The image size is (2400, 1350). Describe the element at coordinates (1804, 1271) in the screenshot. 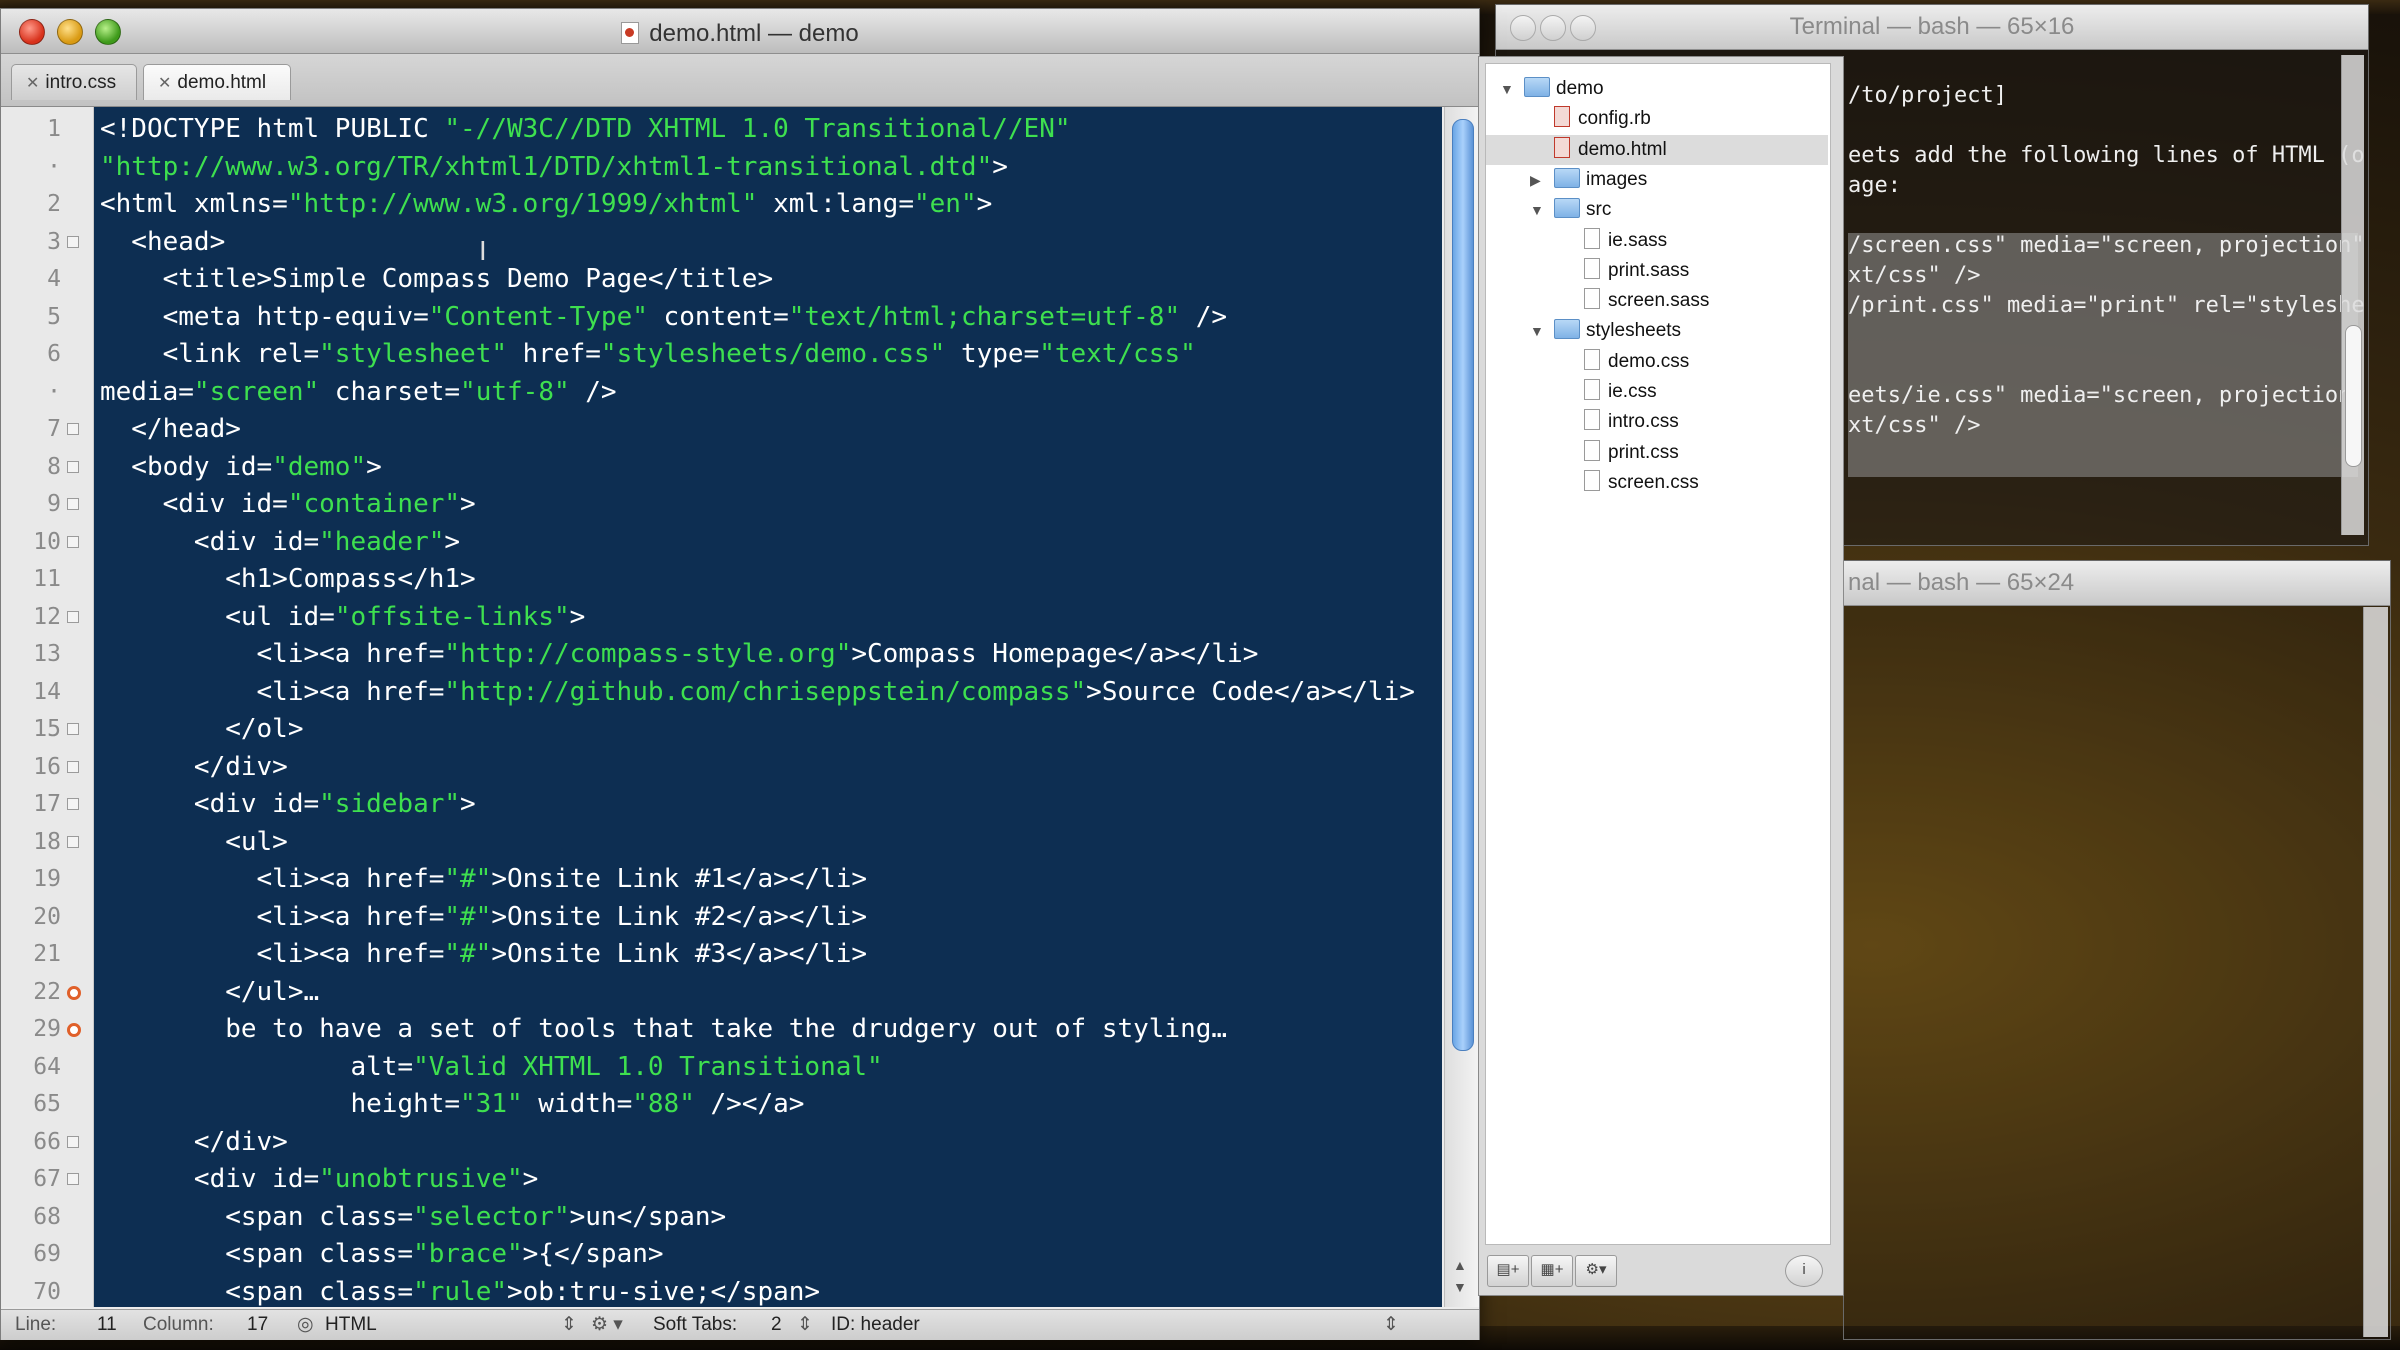

I see `info-icon: i` at that location.